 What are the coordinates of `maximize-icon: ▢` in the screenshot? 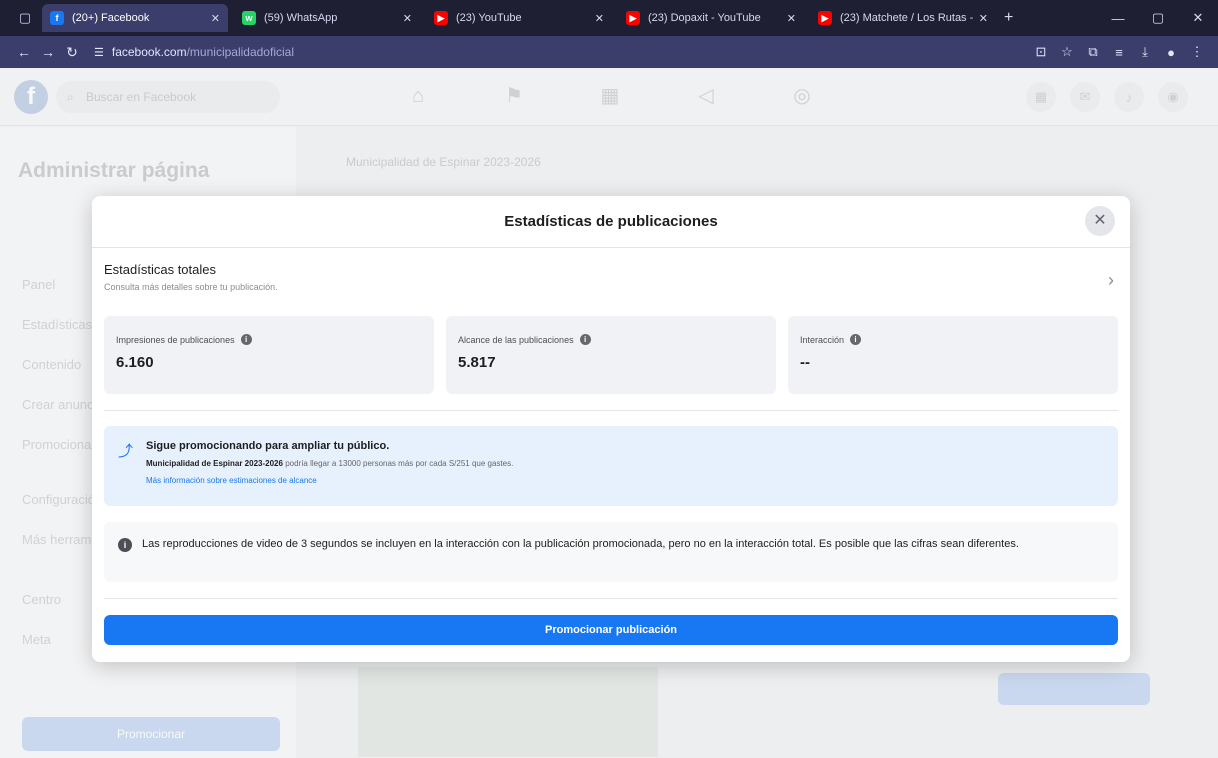 It's located at (1158, 18).